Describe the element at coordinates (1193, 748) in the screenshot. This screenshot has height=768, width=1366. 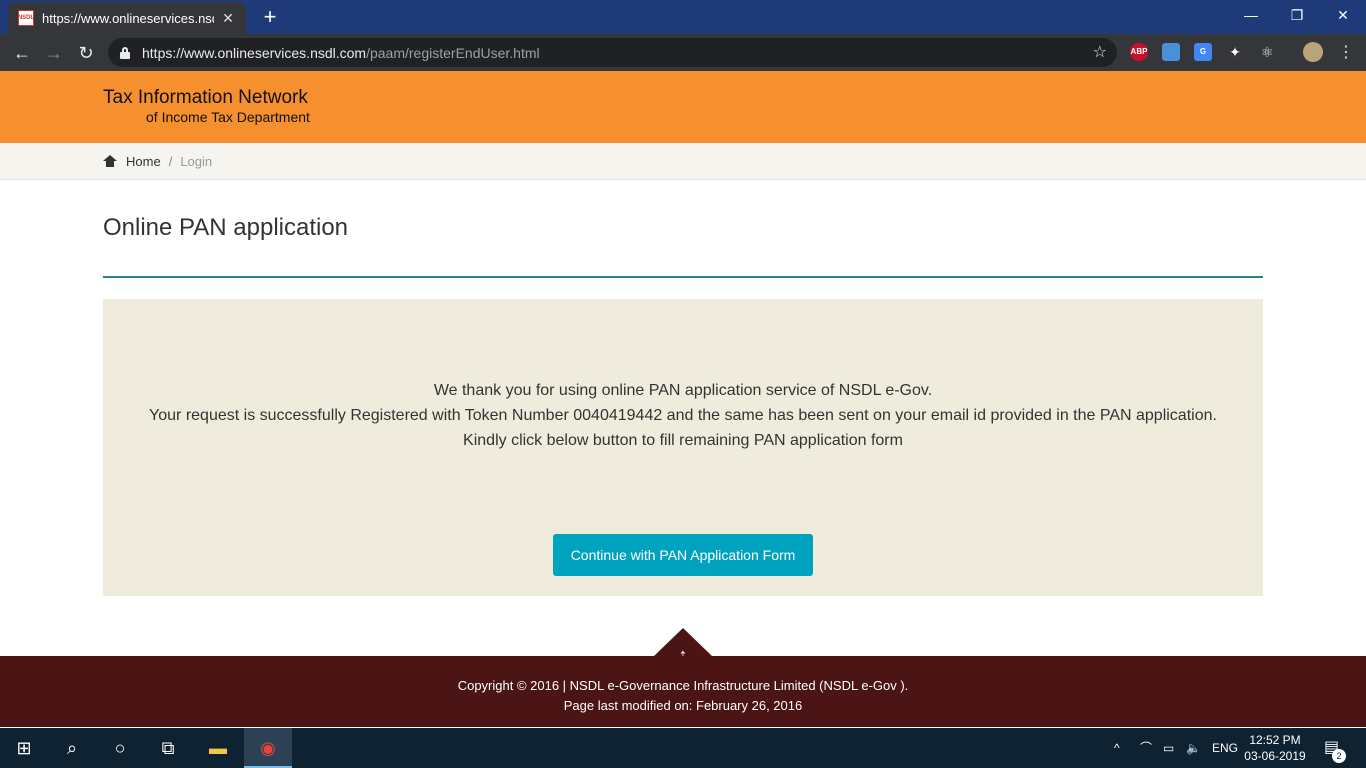
I see `volume-icon: 🔈` at that location.